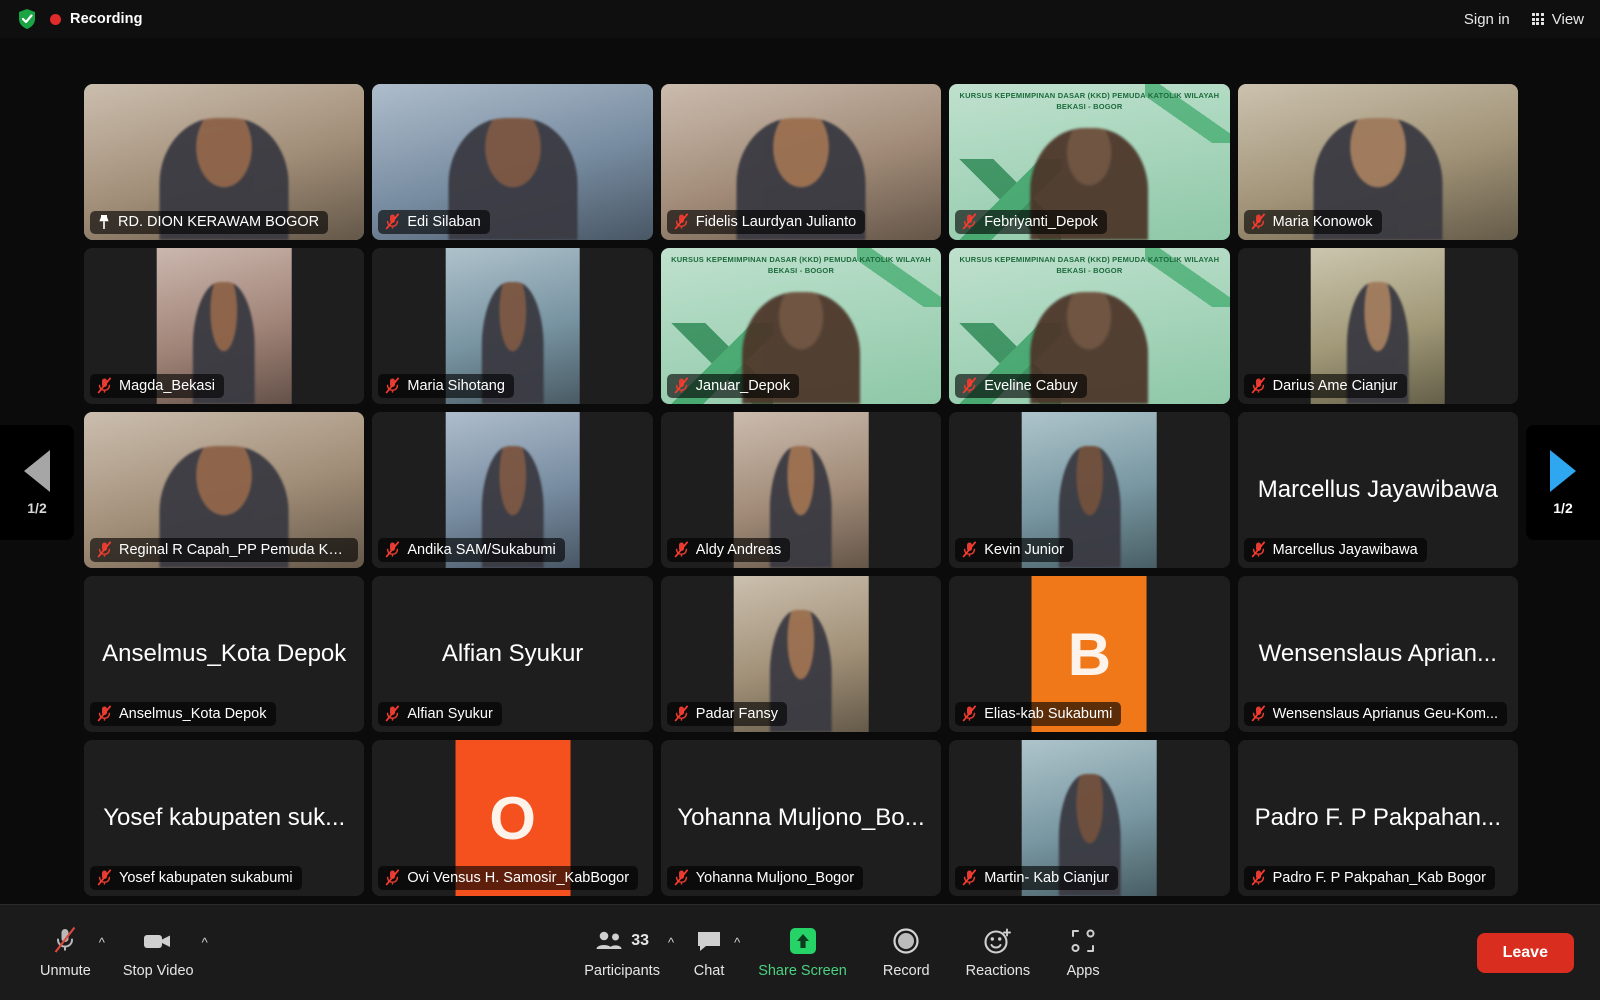  Describe the element at coordinates (728, 550) in the screenshot. I see `participant-nameplate: Aldy Andreas` at that location.